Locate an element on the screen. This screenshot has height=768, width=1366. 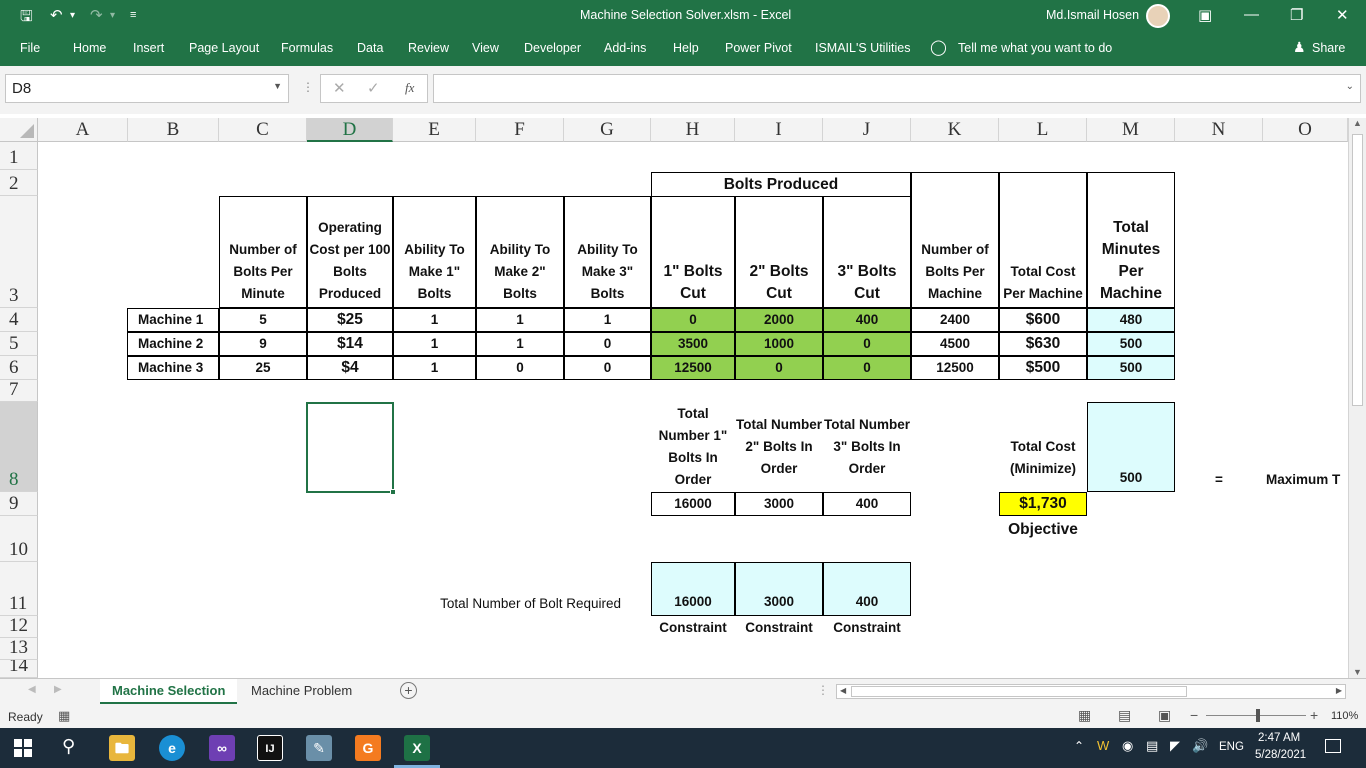
machine-3-name: Machine 3 is located at coordinates (173, 368).